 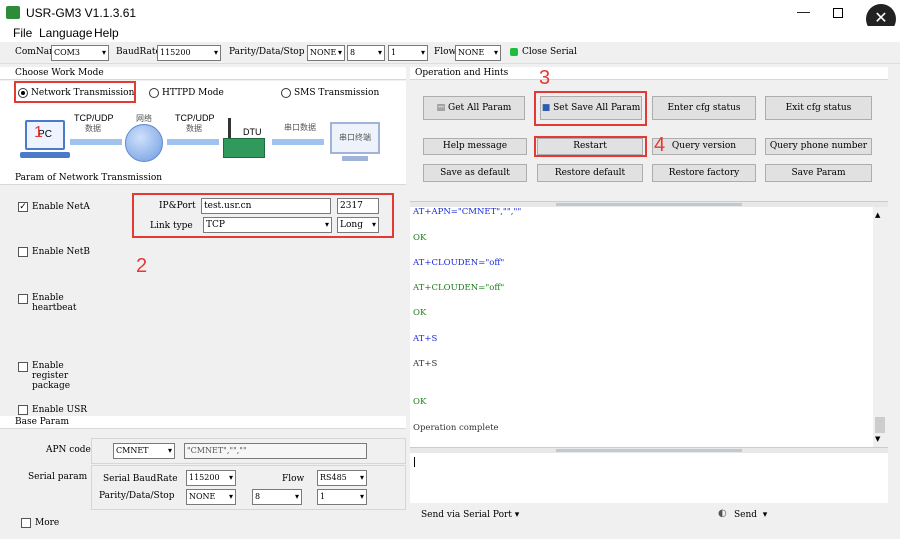 What do you see at coordinates (194, 128) in the screenshot?
I see `diagram-data2: 数据` at bounding box center [194, 128].